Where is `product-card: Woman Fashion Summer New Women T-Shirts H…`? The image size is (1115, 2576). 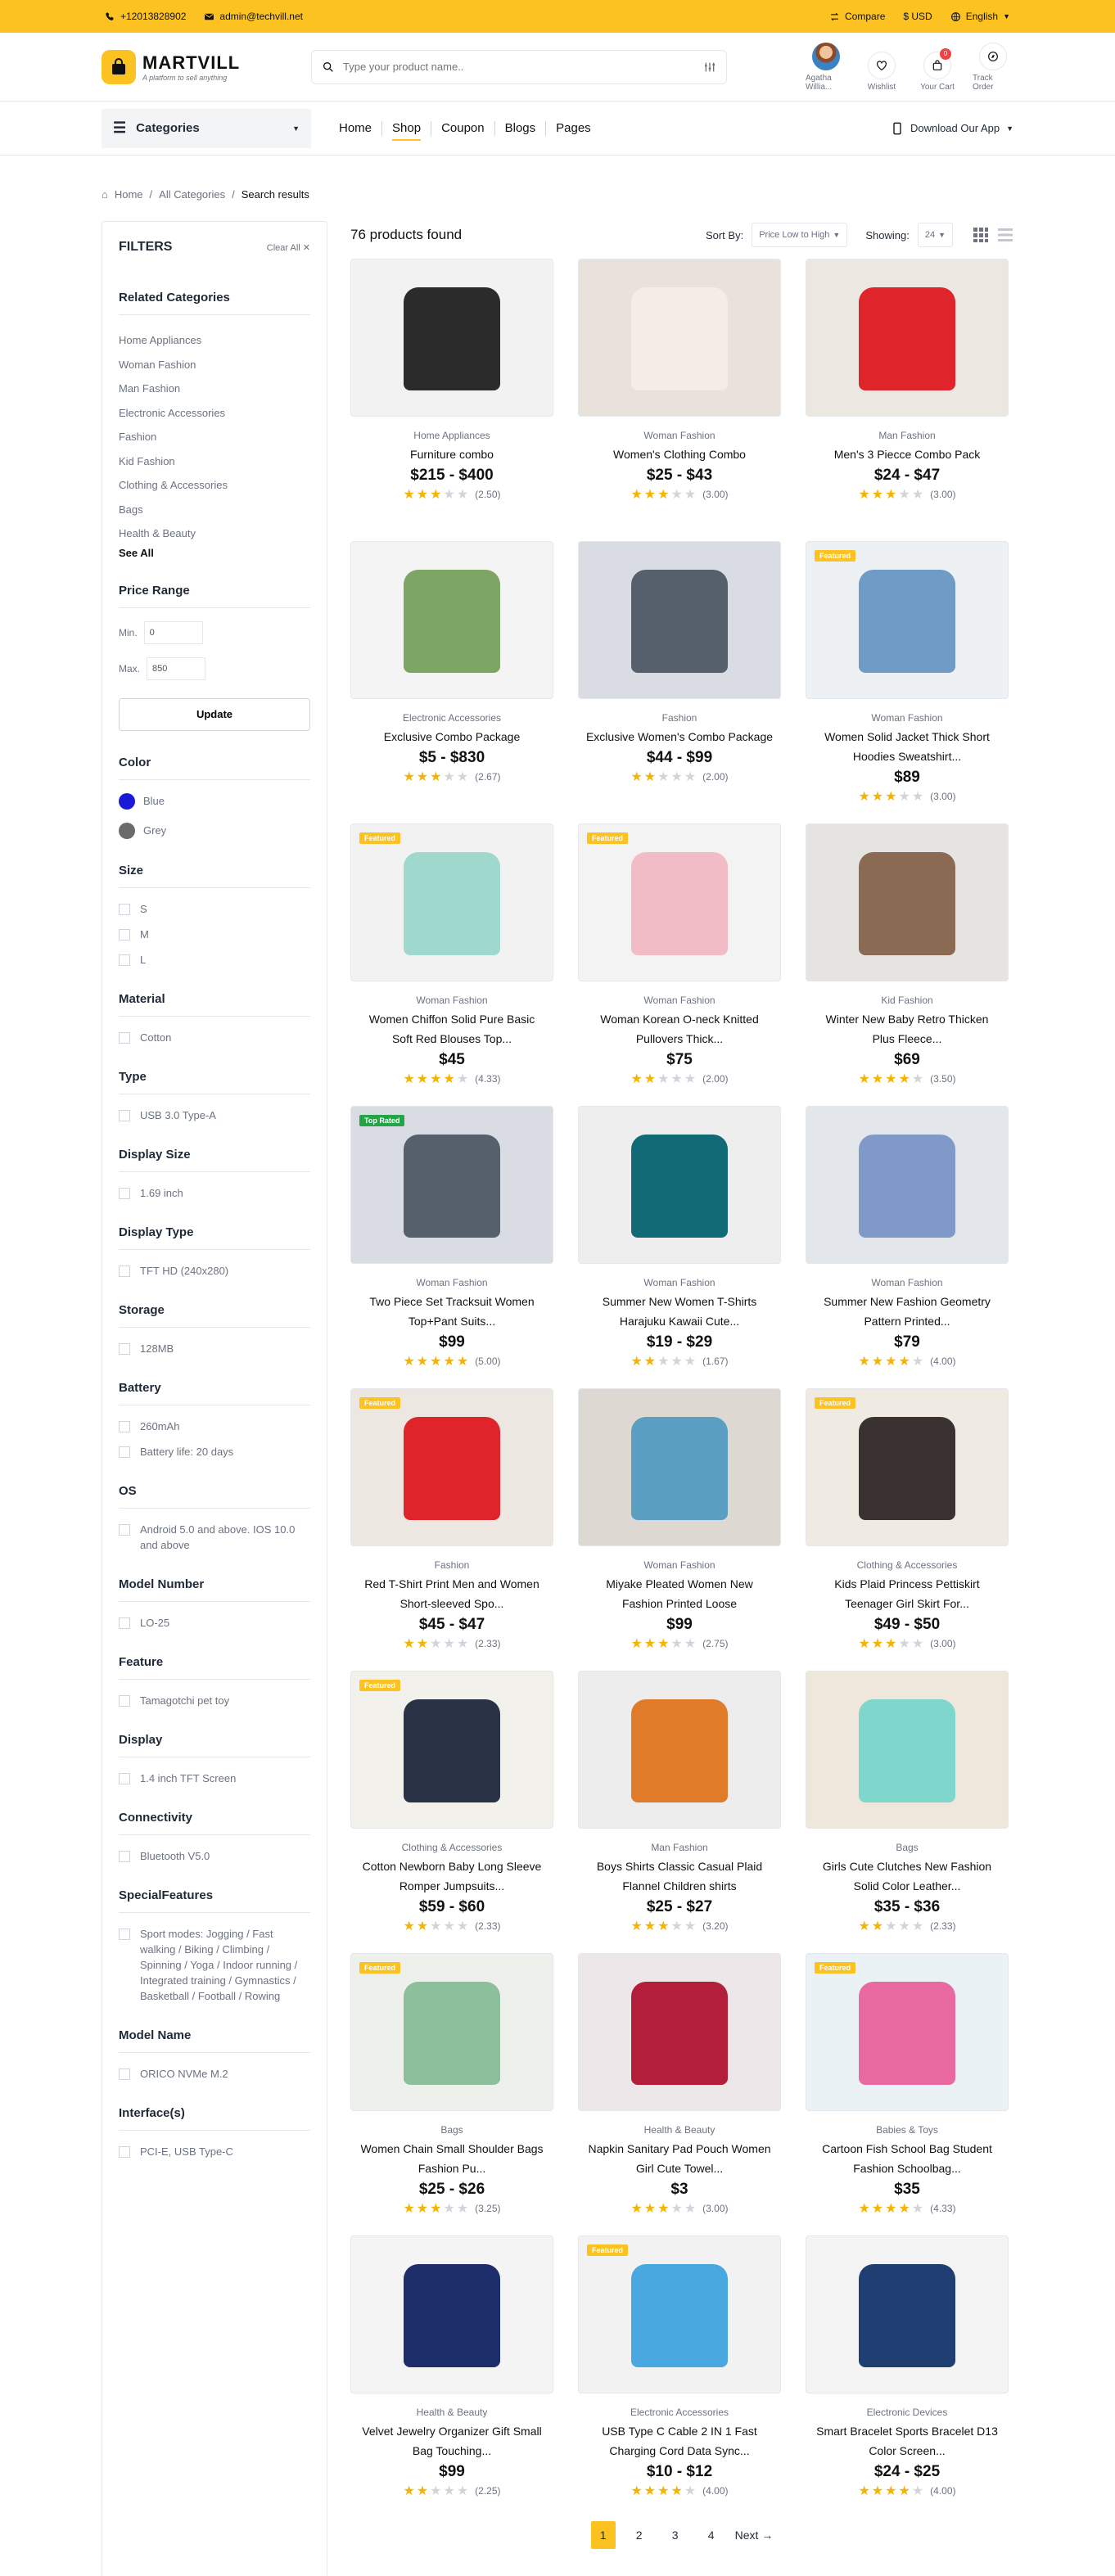
product-card: Woman Fashion Summer New Women T-Shirts H… is located at coordinates (679, 1247).